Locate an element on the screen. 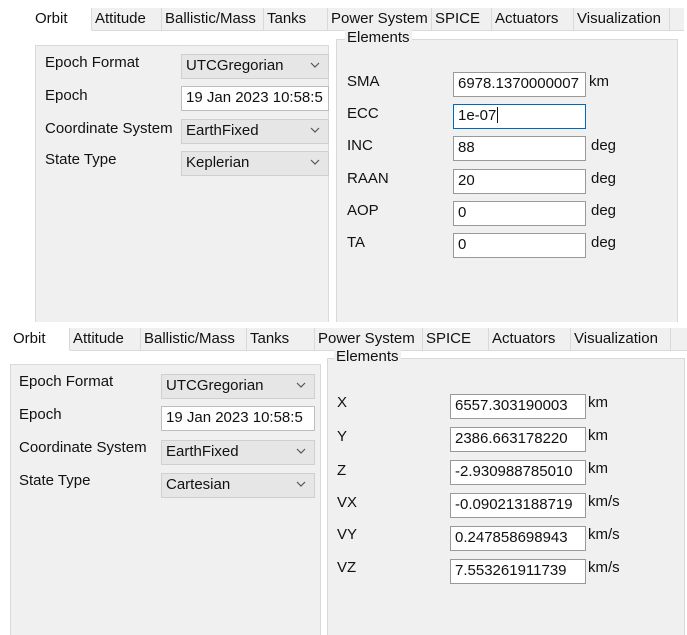 The height and width of the screenshot is (635, 687). element-label: INC is located at coordinates (360, 145).